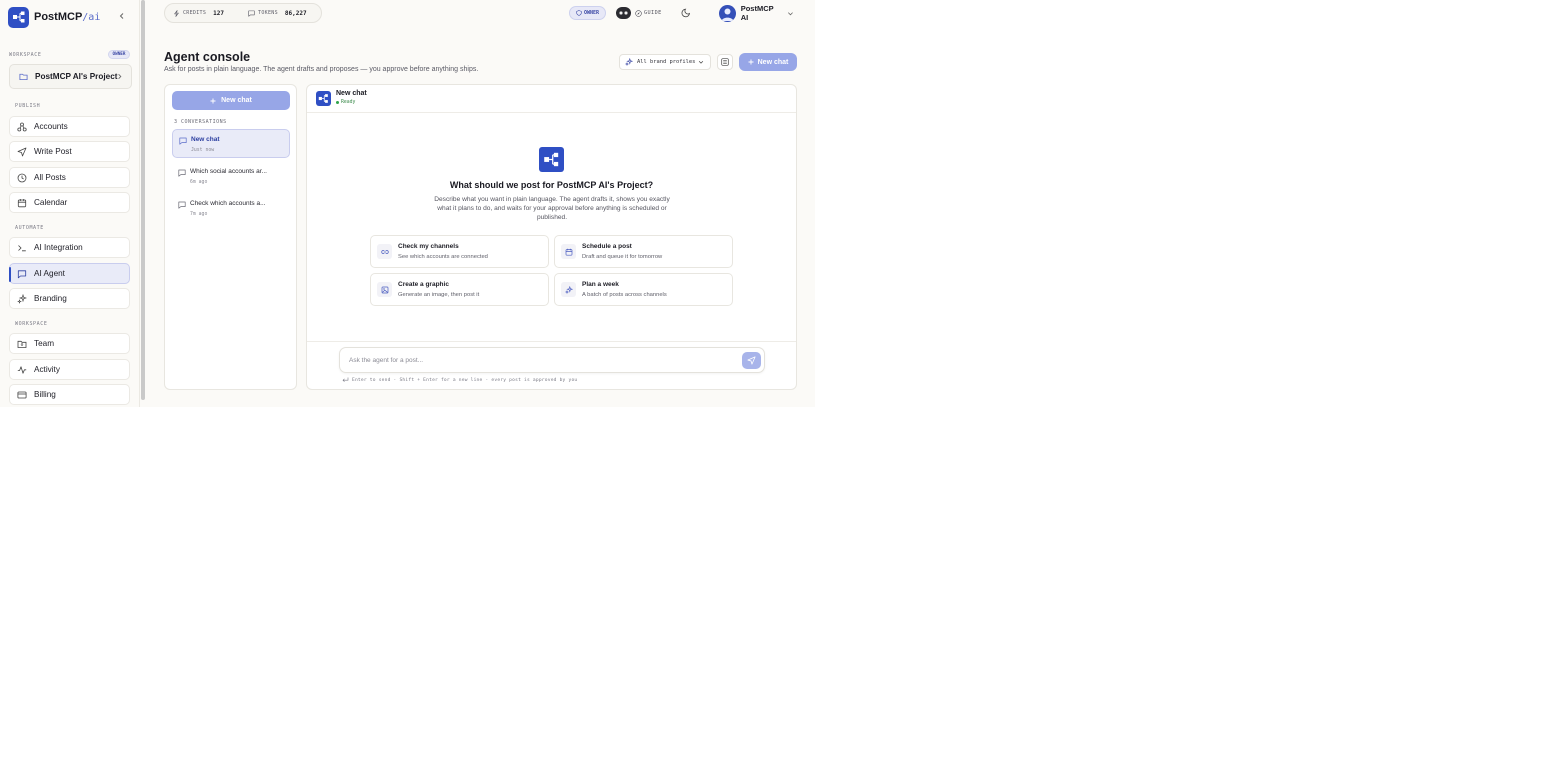 The image size is (1548, 780). I want to click on image-icon, so click(384, 289).